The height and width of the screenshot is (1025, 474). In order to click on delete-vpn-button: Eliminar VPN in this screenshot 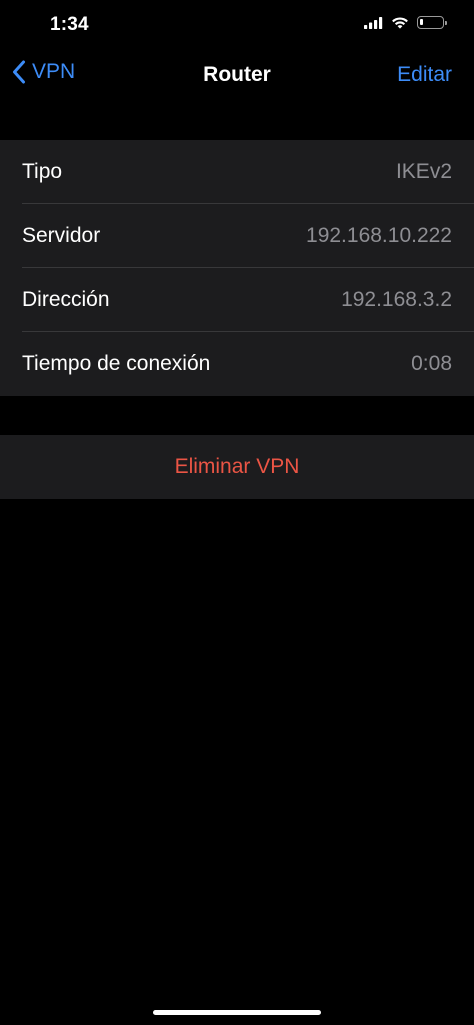, I will do `click(237, 467)`.